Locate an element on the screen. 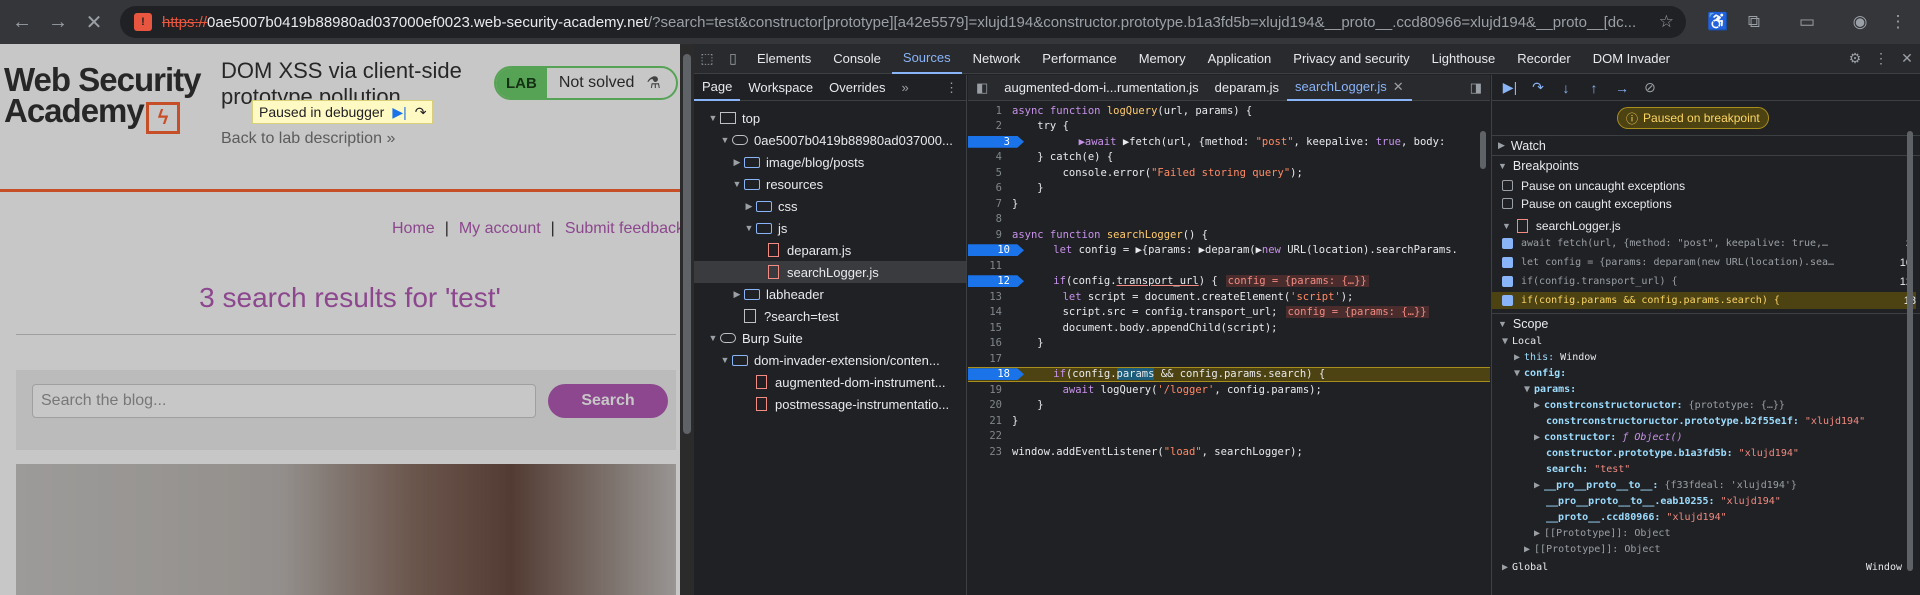 This screenshot has width=1920, height=595. tree-item-searchlogger: searchLogger.js is located at coordinates (830, 272).